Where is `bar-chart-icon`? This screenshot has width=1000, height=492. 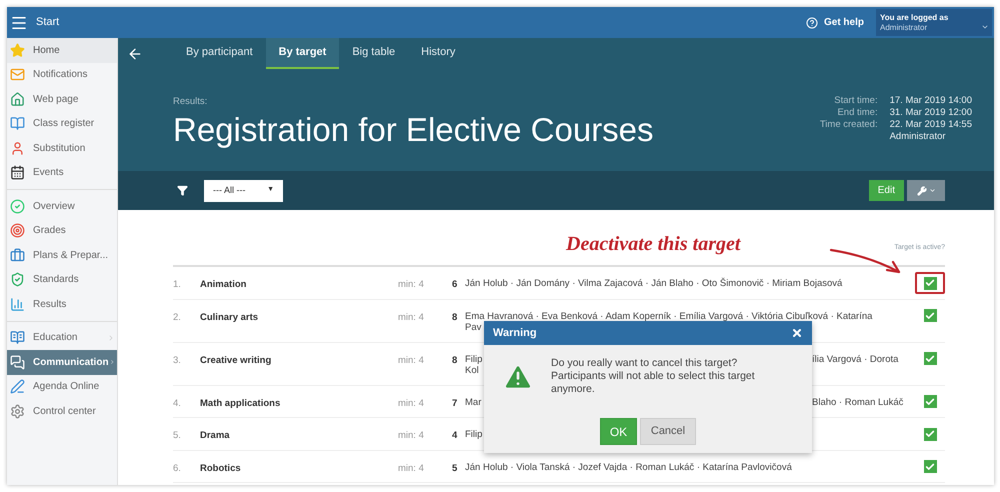 bar-chart-icon is located at coordinates (17, 304).